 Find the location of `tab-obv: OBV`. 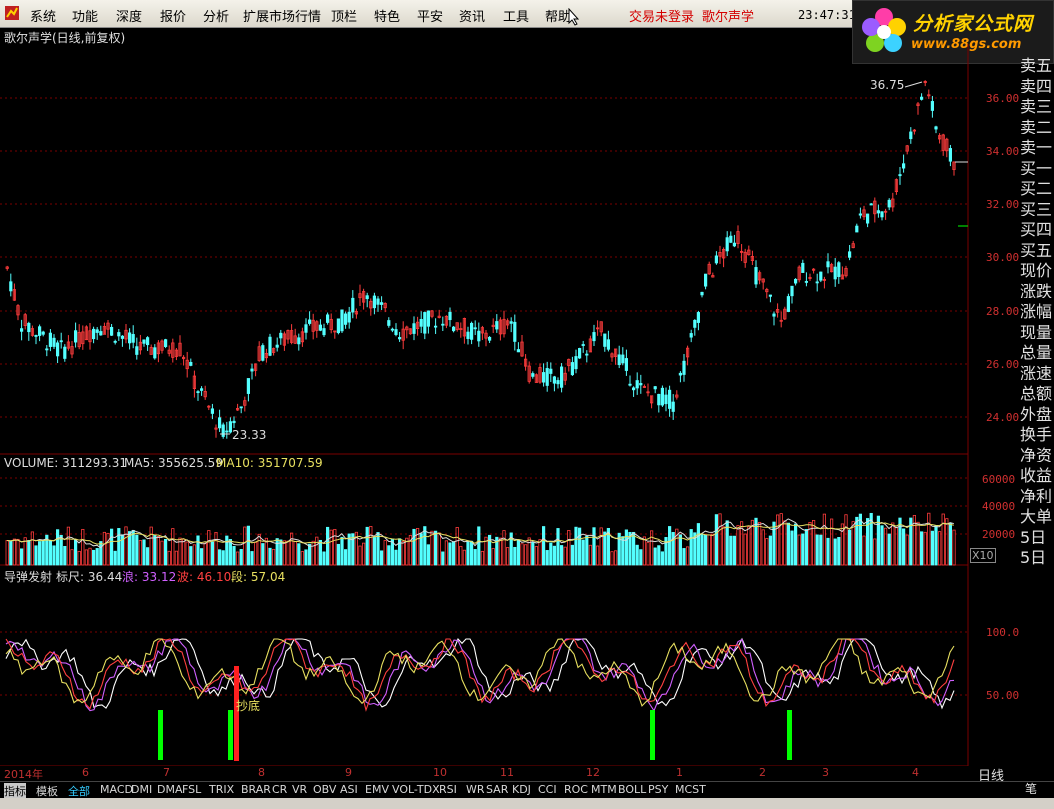

tab-obv: OBV is located at coordinates (324, 789).